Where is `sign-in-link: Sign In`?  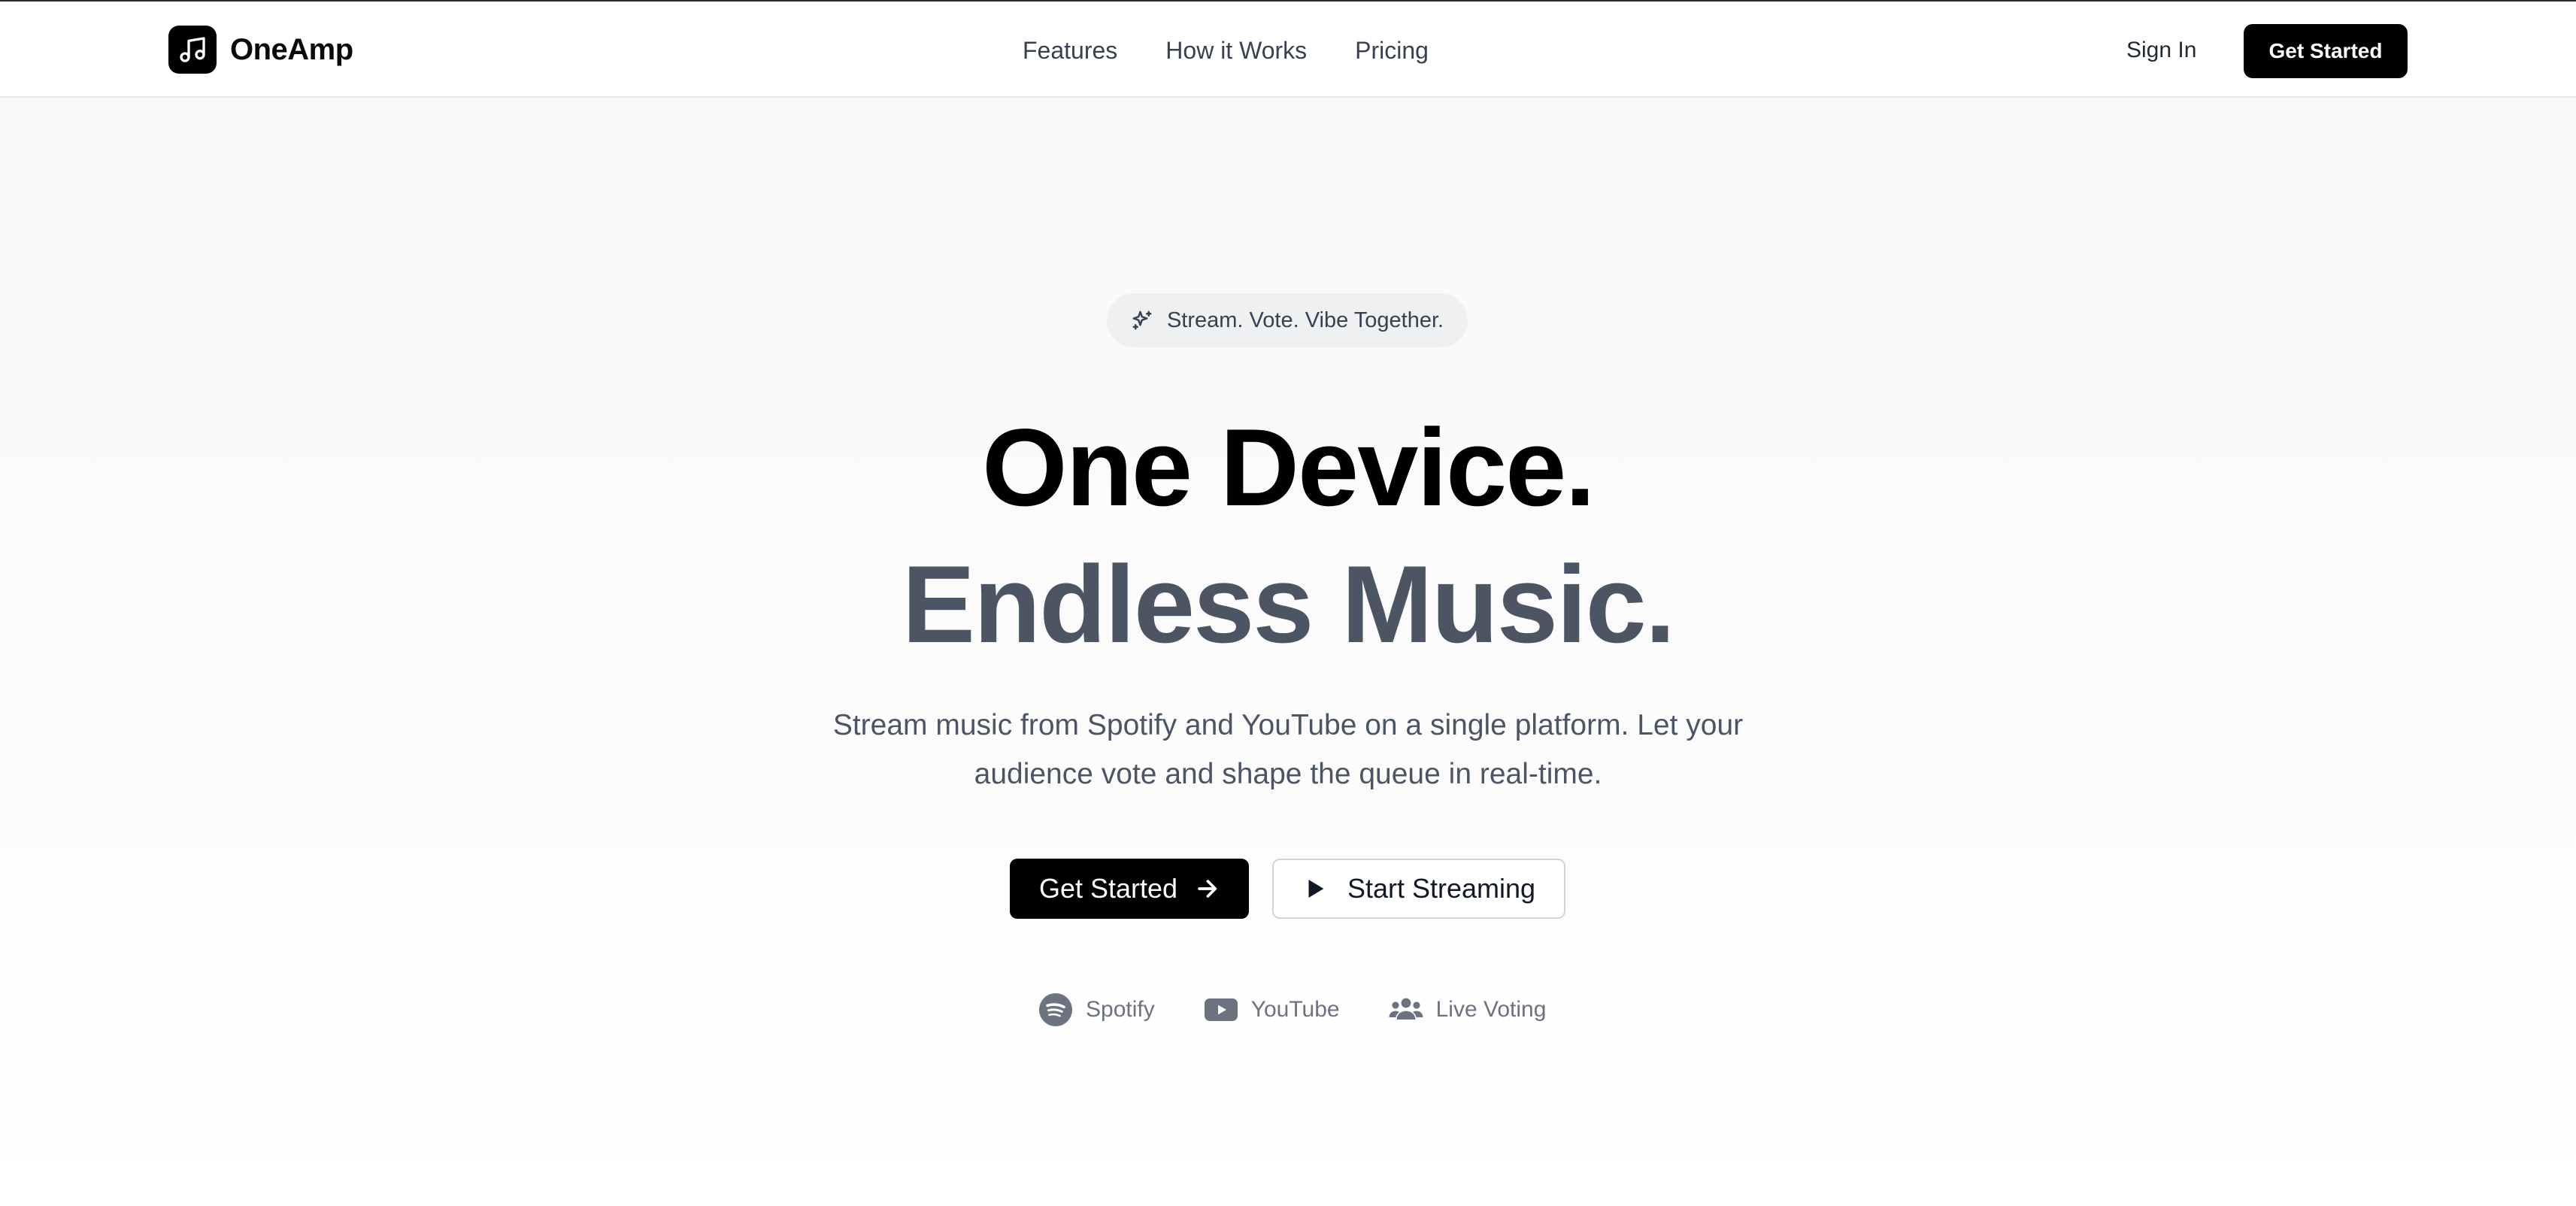
sign-in-link: Sign In is located at coordinates (2161, 50).